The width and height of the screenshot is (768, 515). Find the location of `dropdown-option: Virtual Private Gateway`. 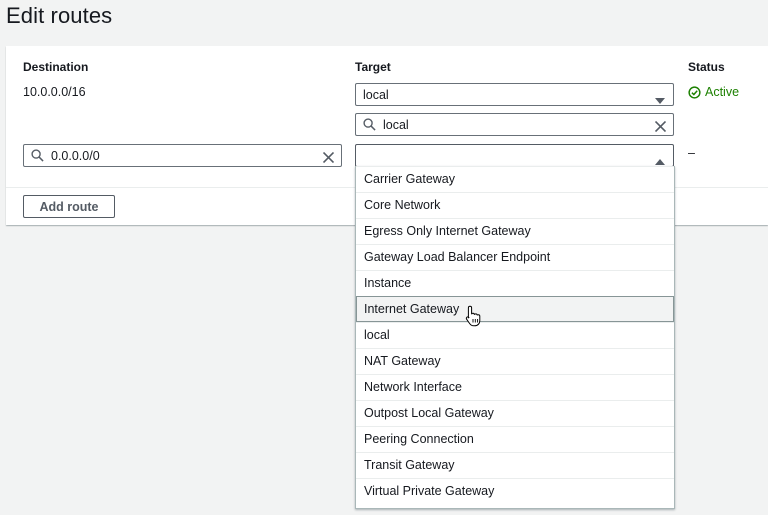

dropdown-option: Virtual Private Gateway is located at coordinates (515, 491).